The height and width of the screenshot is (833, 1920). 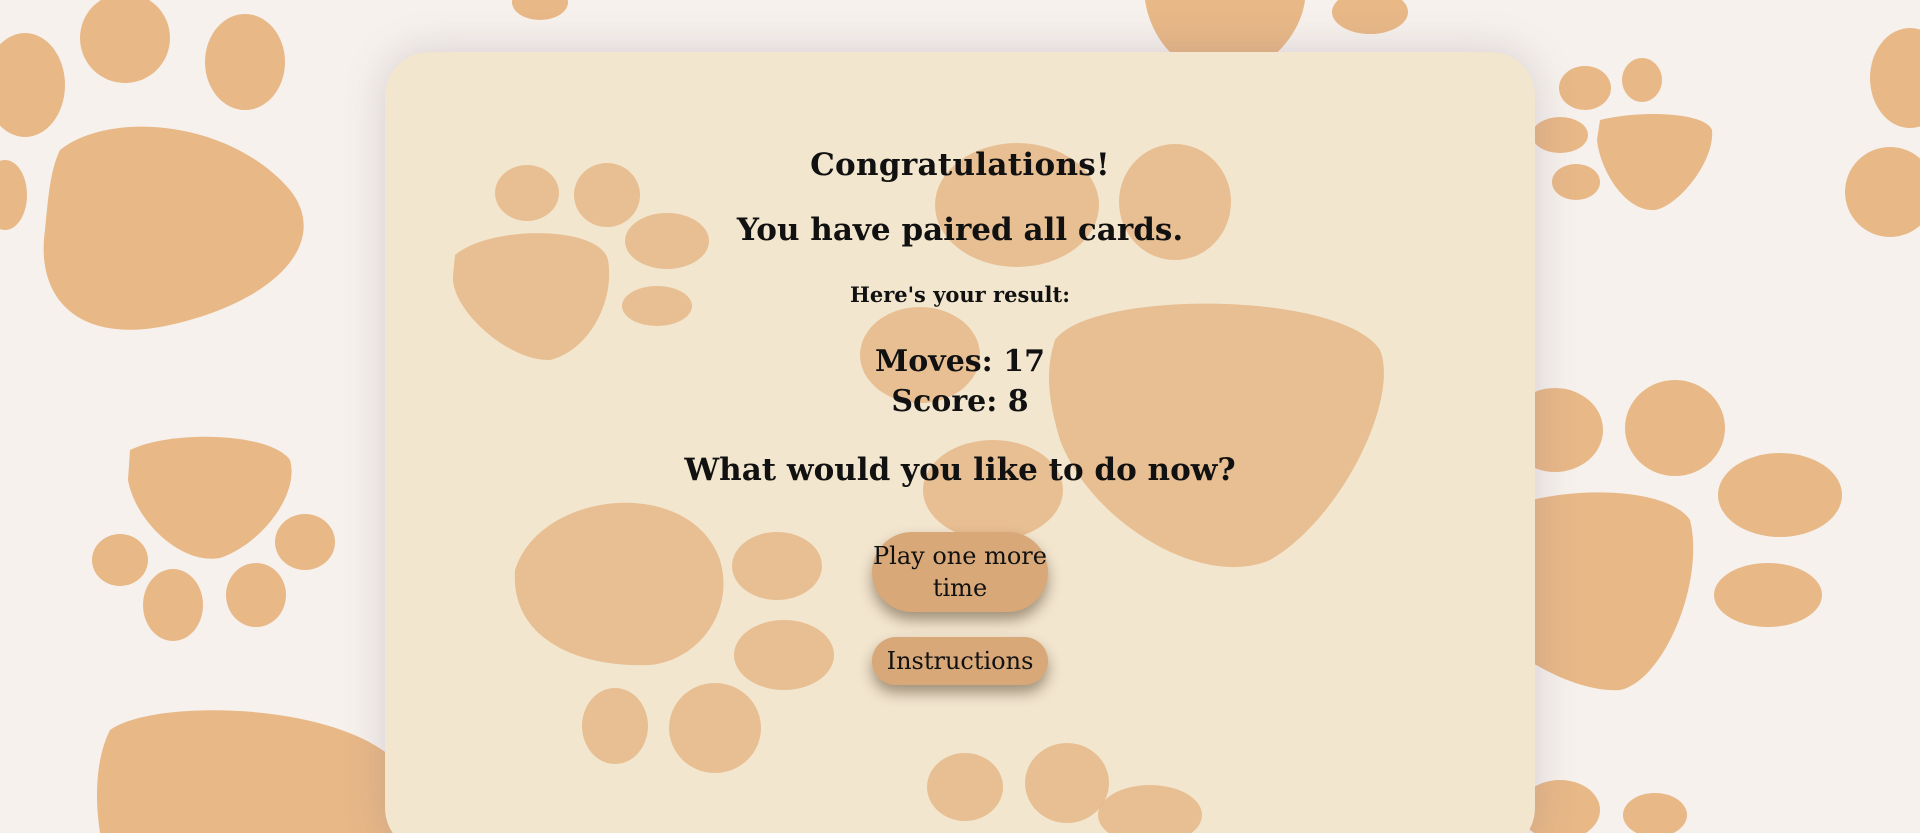 I want to click on result-stats: Moves: 17 Score: 8, so click(x=960, y=382).